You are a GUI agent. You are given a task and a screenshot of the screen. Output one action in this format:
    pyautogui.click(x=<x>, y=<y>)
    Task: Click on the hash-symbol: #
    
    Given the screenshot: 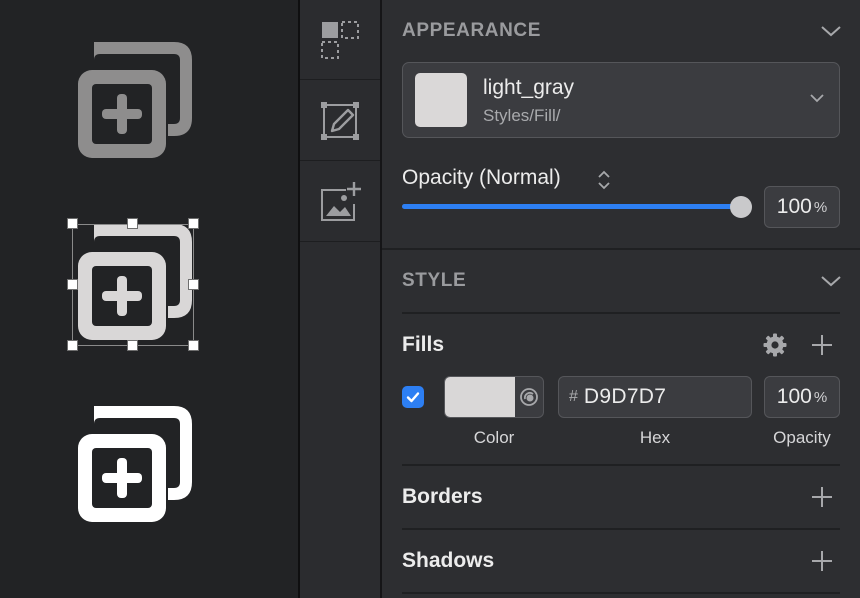 What is the action you would take?
    pyautogui.click(x=573, y=396)
    